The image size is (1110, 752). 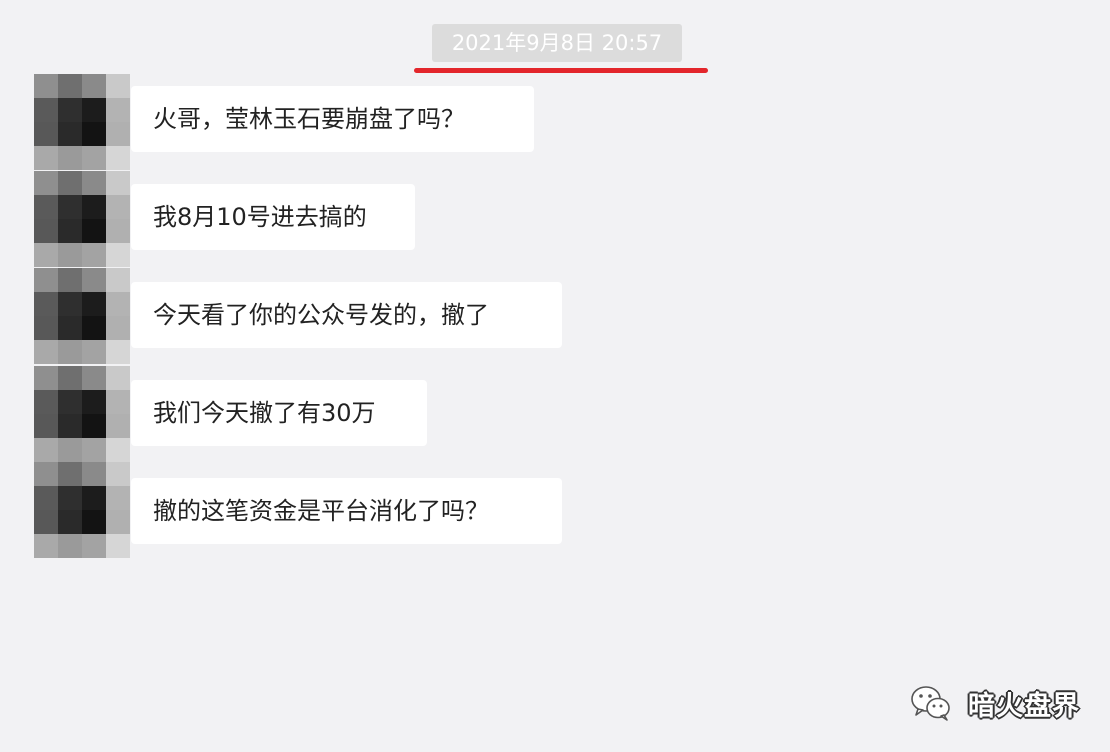 What do you see at coordinates (561, 70) in the screenshot?
I see `timestamp-underline` at bounding box center [561, 70].